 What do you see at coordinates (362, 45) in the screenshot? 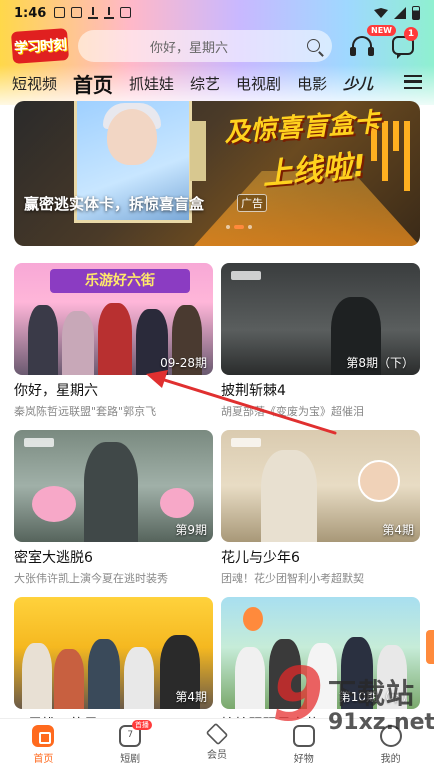
I see `headset-icon` at bounding box center [362, 45].